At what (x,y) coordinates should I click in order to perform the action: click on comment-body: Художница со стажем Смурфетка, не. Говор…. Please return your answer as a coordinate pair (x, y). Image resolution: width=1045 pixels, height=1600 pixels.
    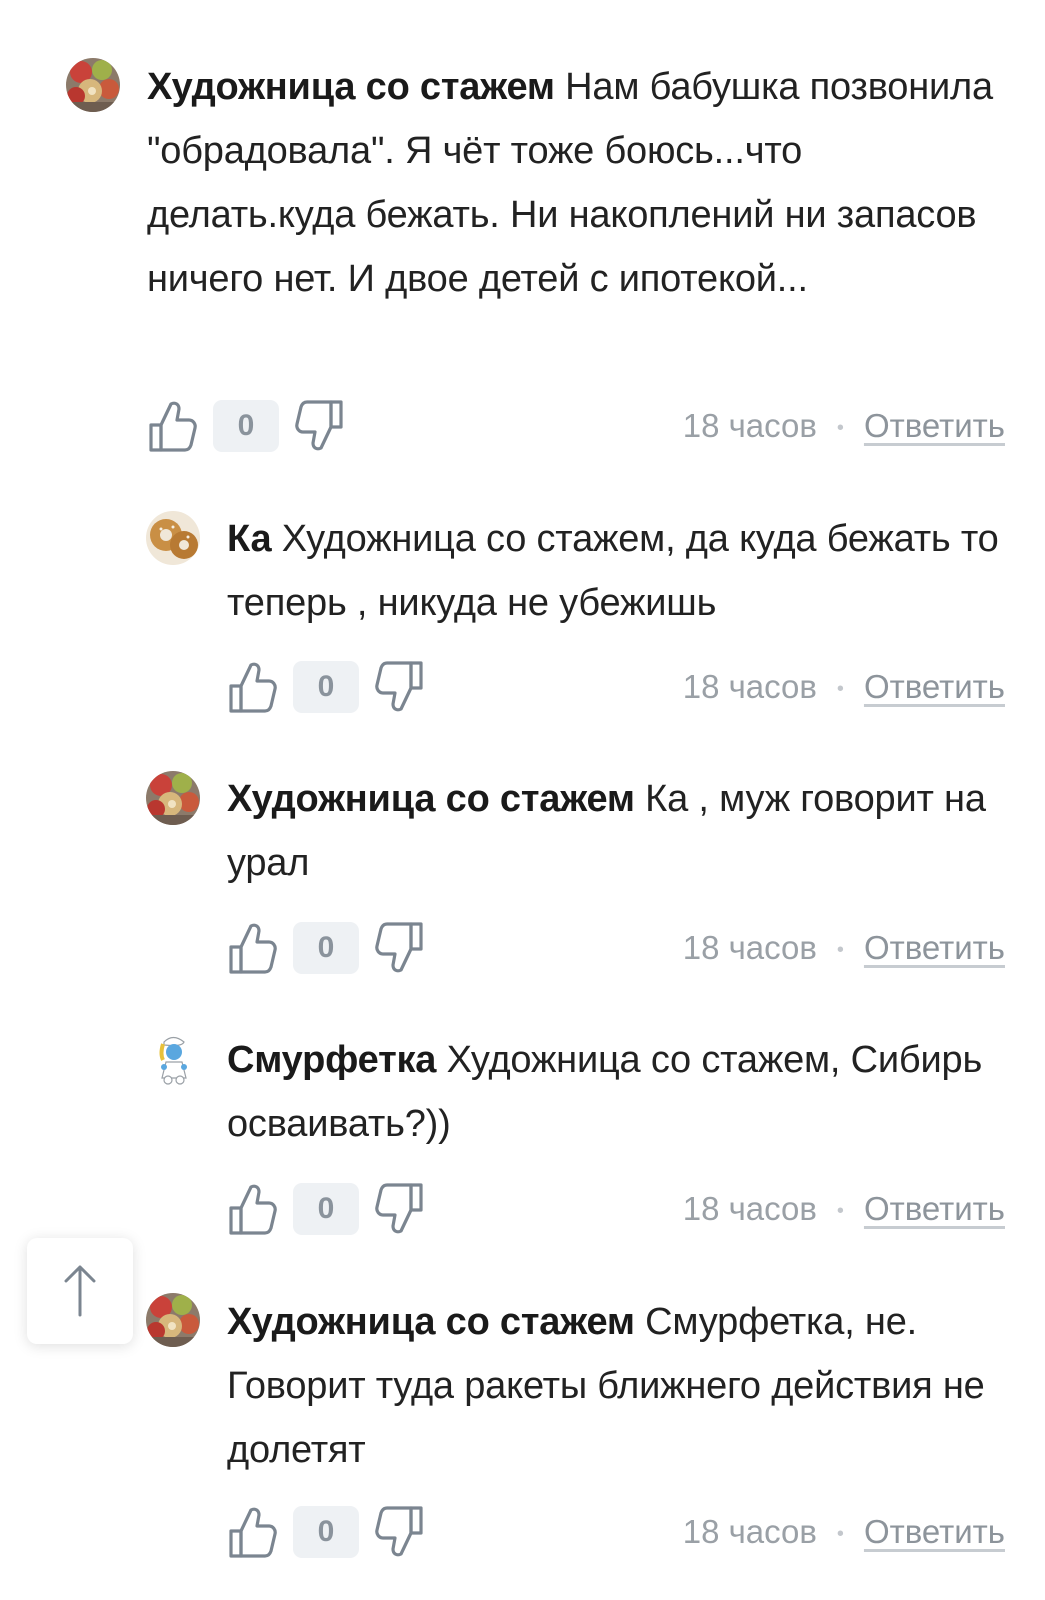
    Looking at the image, I should click on (616, 1386).